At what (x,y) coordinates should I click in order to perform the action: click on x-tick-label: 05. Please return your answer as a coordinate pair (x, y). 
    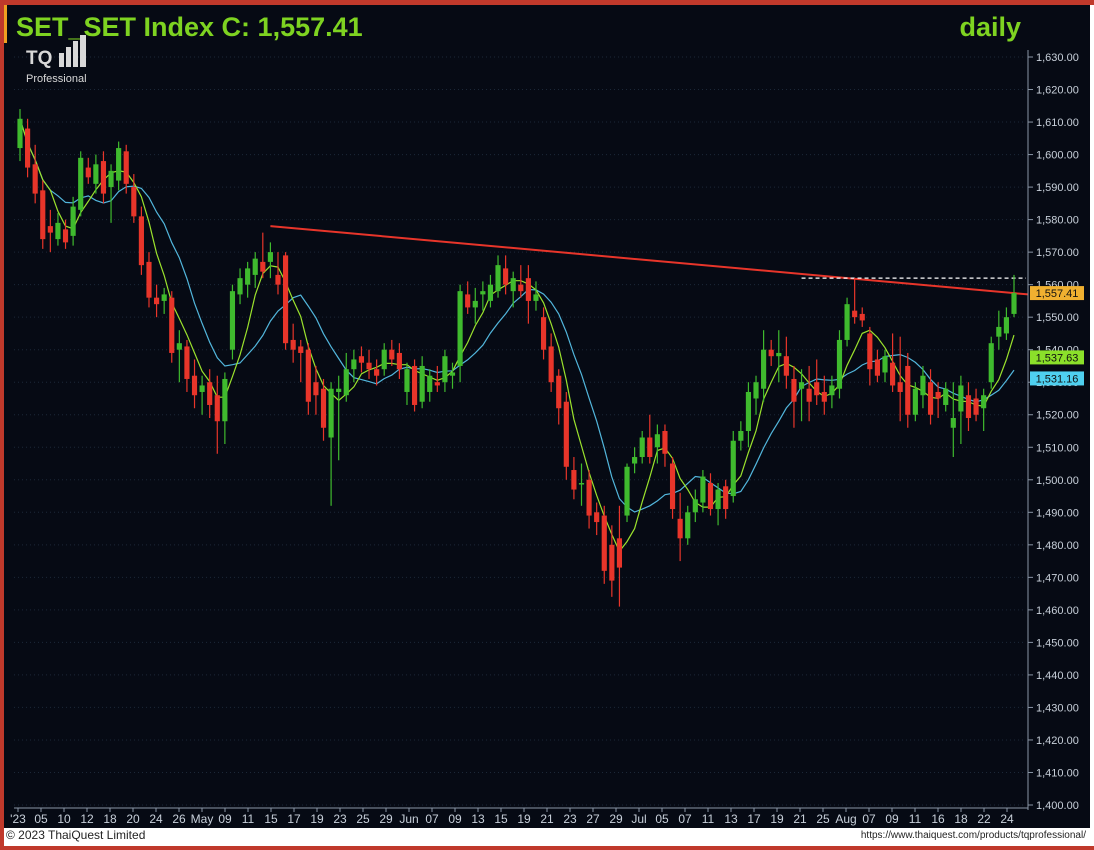
    Looking at the image, I should click on (41, 819).